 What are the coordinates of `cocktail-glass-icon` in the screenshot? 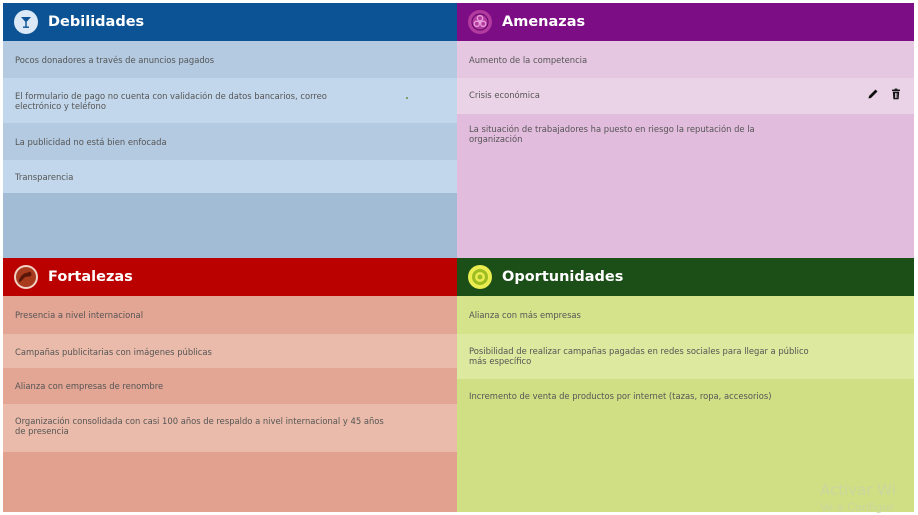 It's located at (26, 22).